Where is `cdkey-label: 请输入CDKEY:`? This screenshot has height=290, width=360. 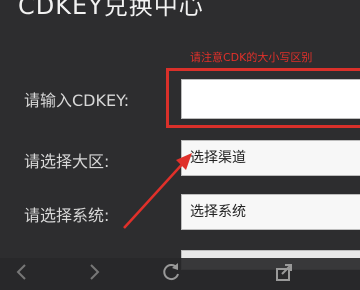
cdkey-label: 请输入CDKEY: is located at coordinates (77, 100).